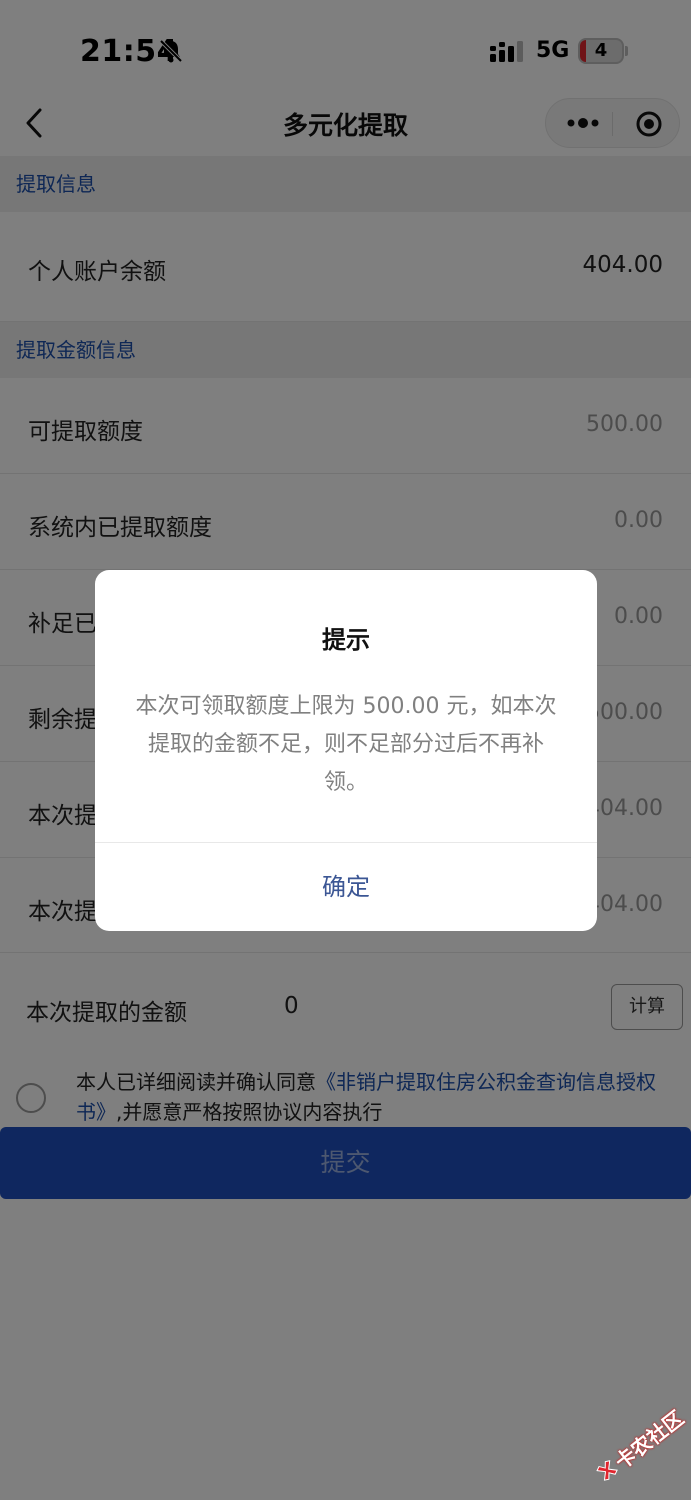 The height and width of the screenshot is (1500, 691). I want to click on dialog-confirm-button: 确定, so click(346, 887).